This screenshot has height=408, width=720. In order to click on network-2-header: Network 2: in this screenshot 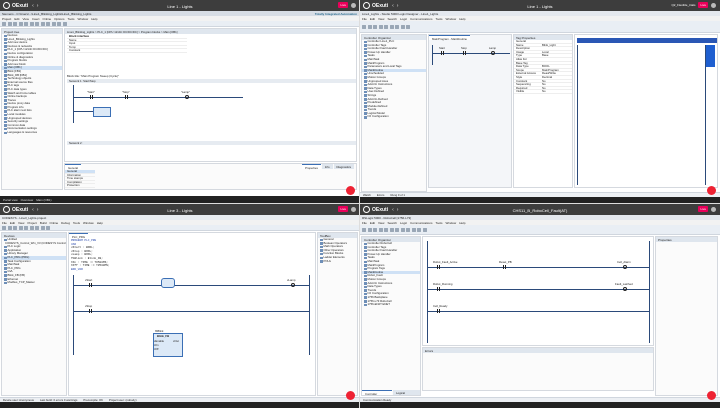, I will do `click(211, 143)`.